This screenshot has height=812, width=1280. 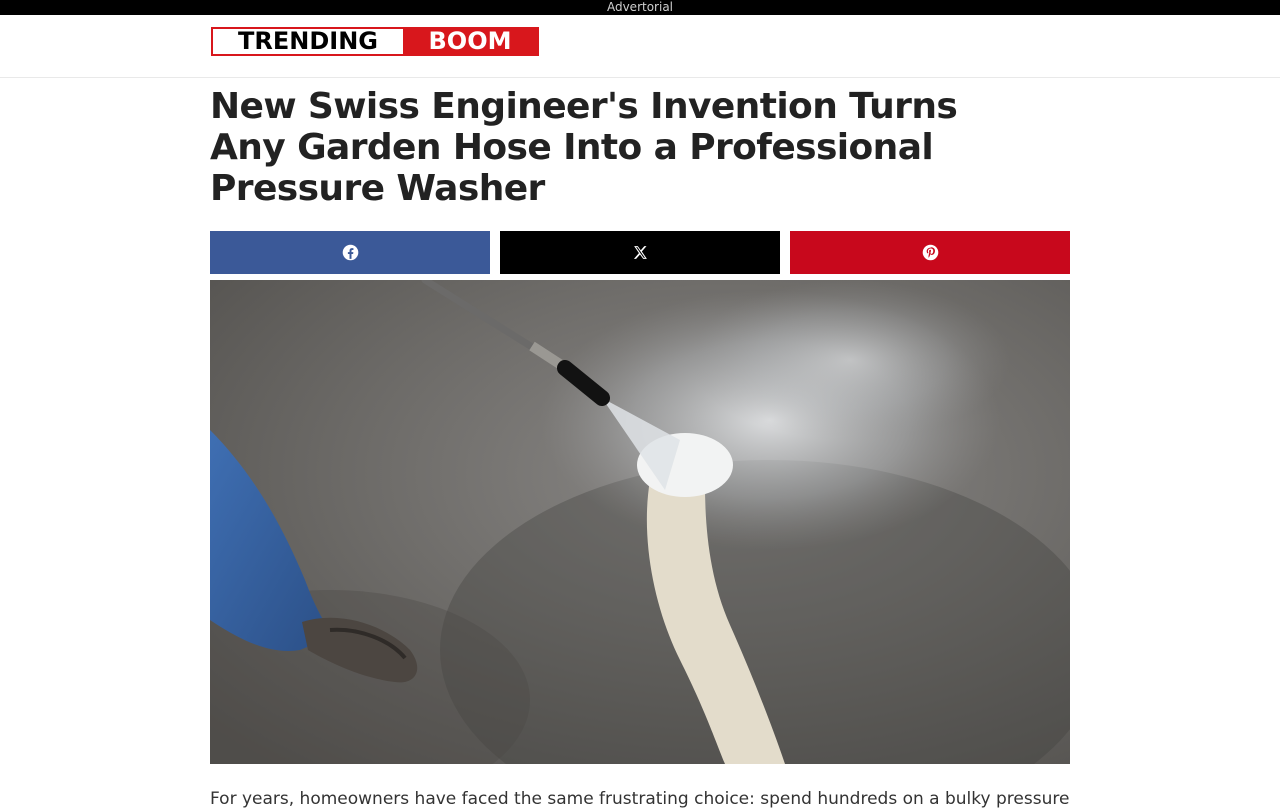 I want to click on logo-text-boom: BOOM, so click(x=470, y=41).